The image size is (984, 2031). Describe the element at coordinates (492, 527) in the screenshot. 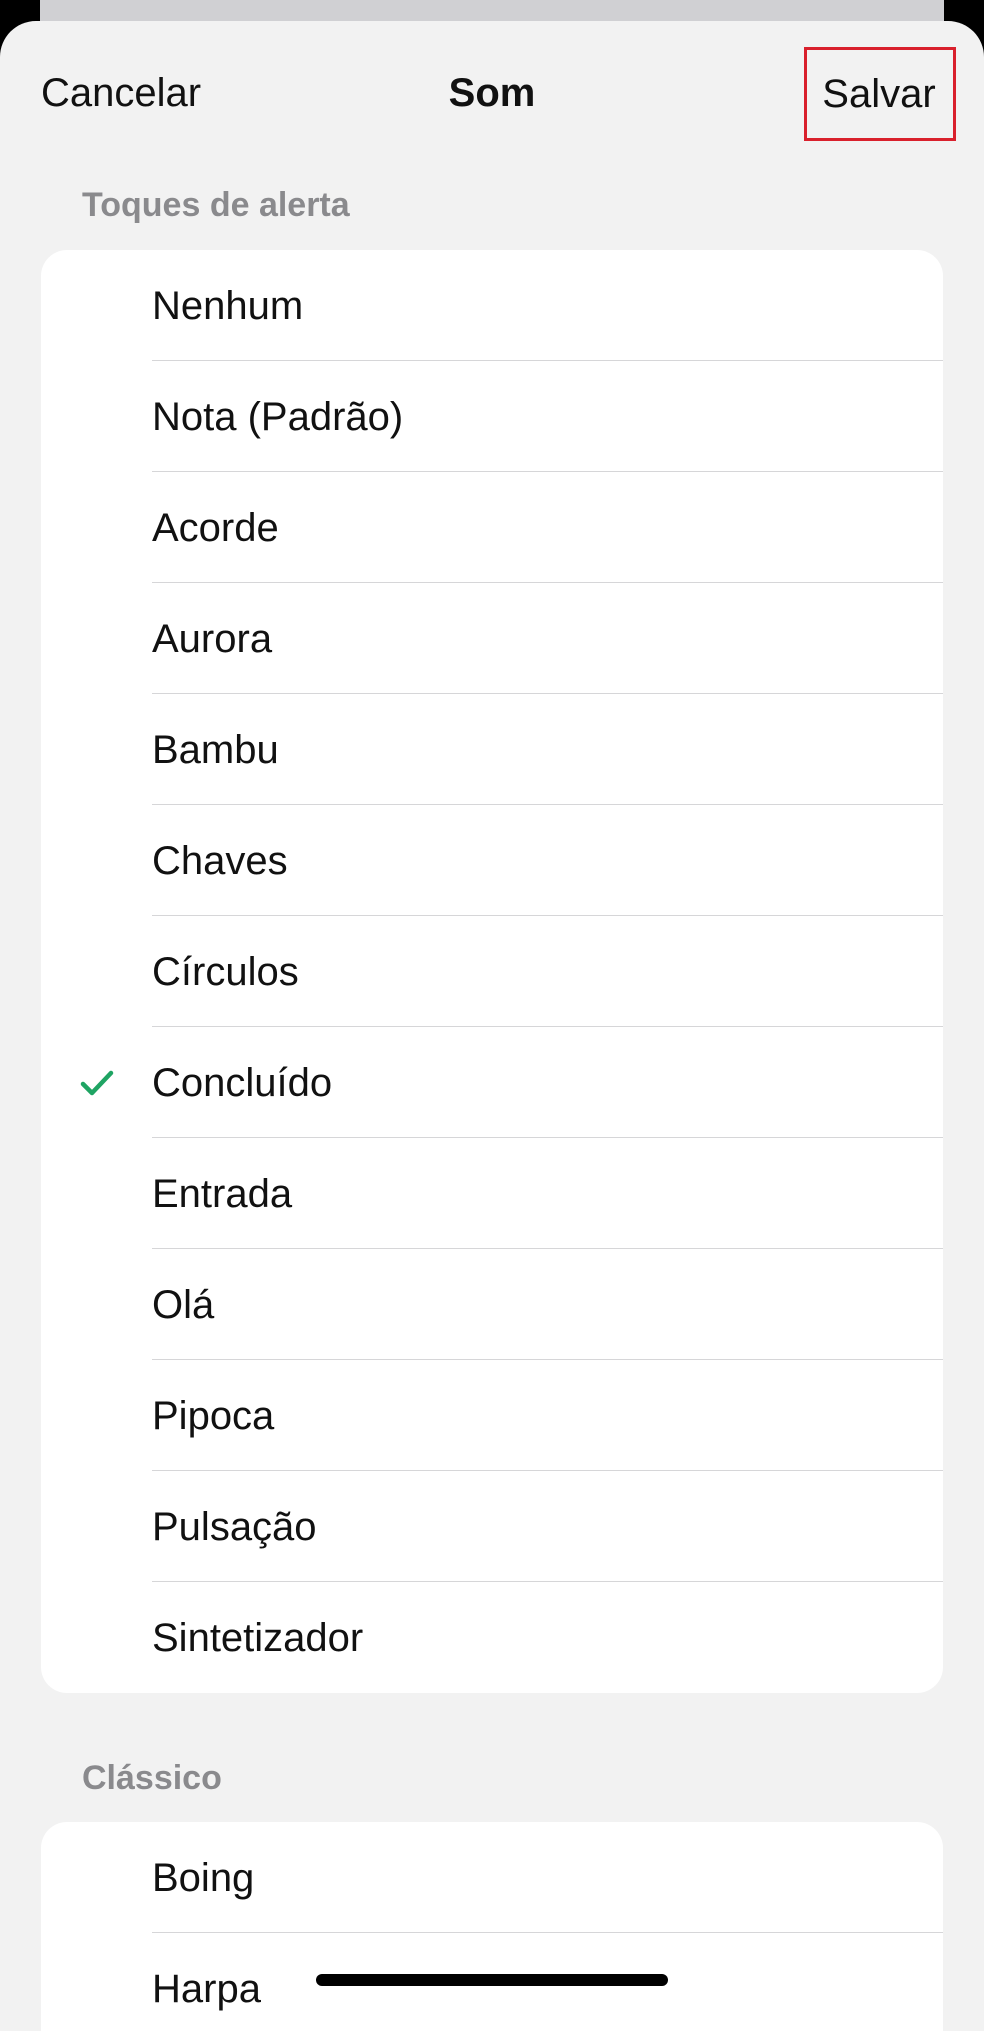

I see `list-item: Acorde` at that location.